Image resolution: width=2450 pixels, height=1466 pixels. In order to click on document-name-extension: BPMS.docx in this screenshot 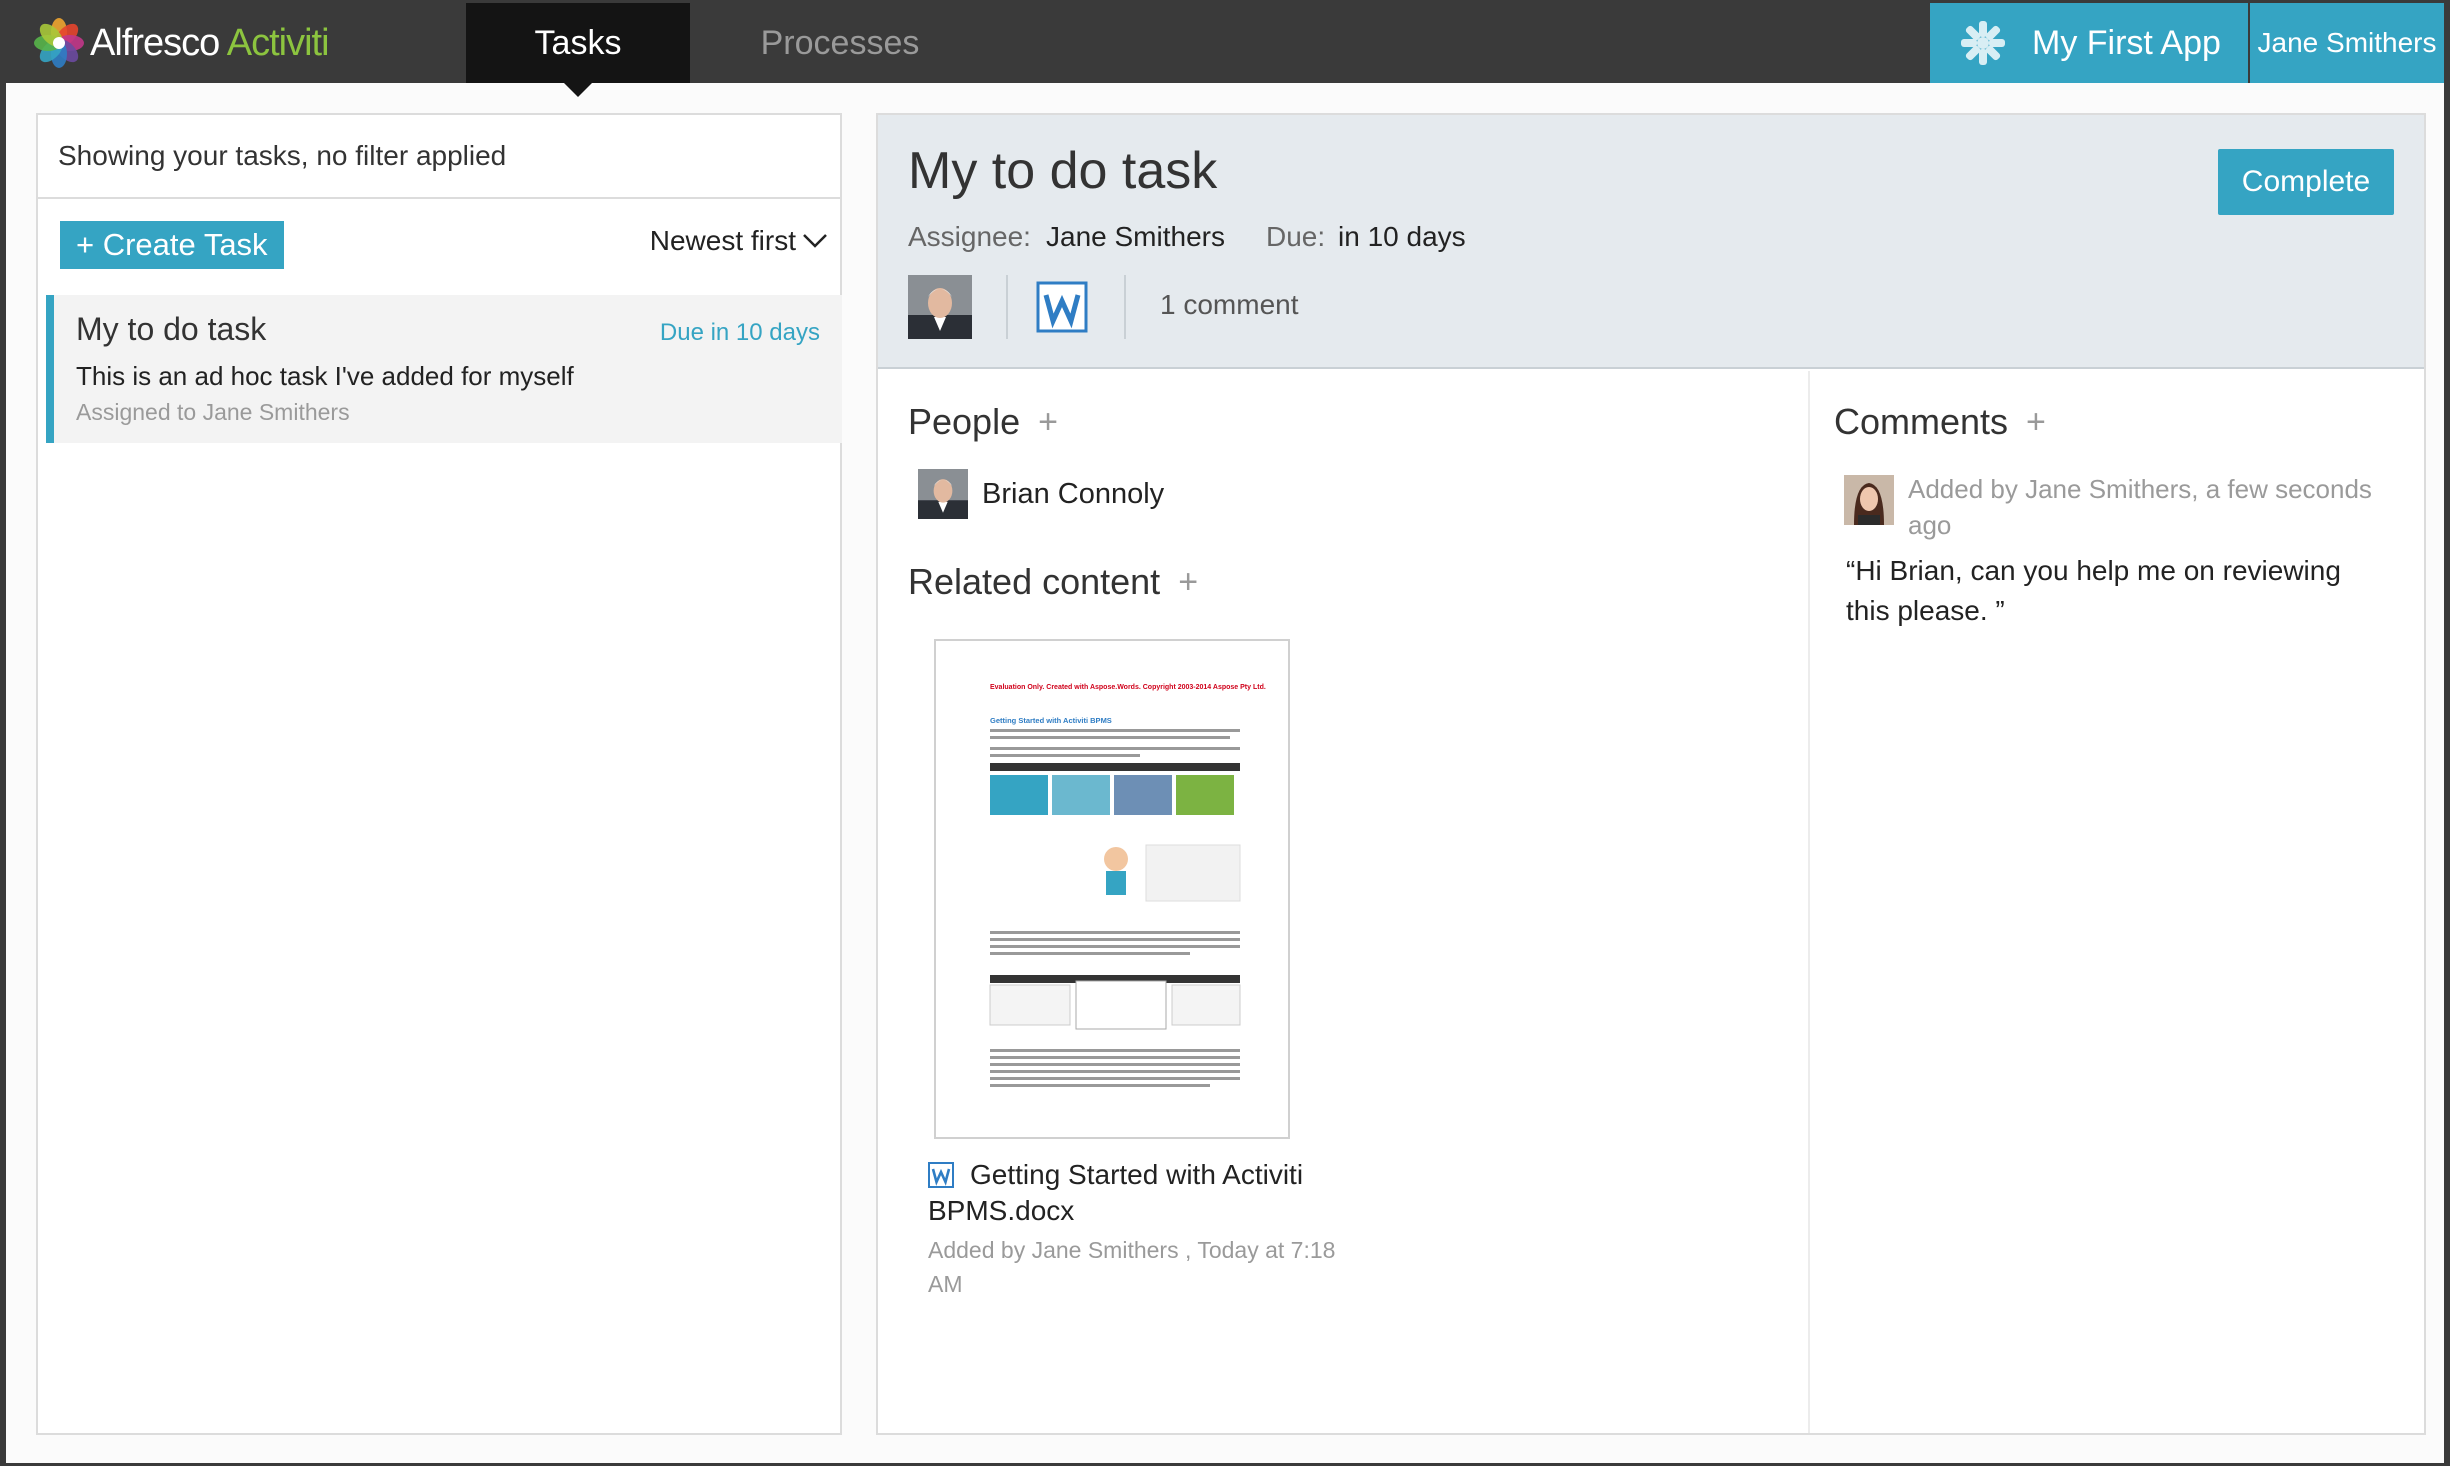, I will do `click(1001, 1211)`.